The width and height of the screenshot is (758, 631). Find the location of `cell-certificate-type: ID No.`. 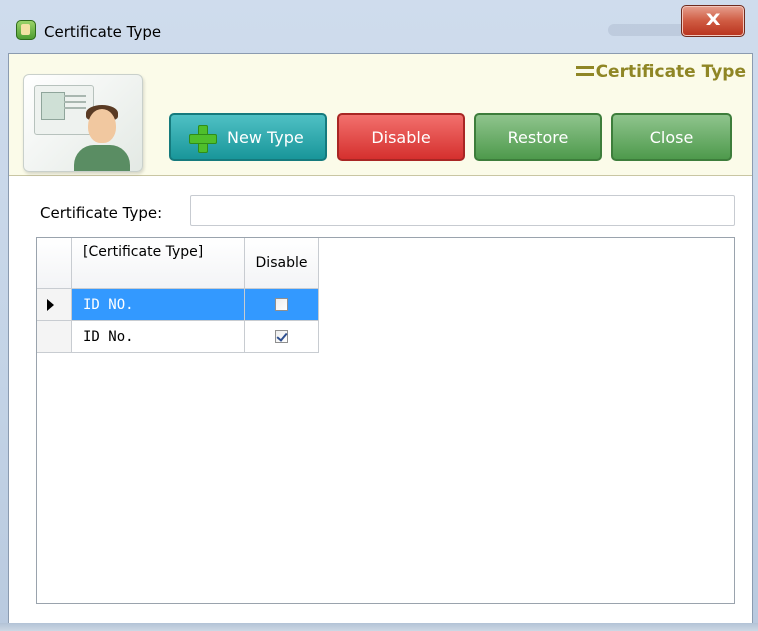

cell-certificate-type: ID No. is located at coordinates (158, 337).